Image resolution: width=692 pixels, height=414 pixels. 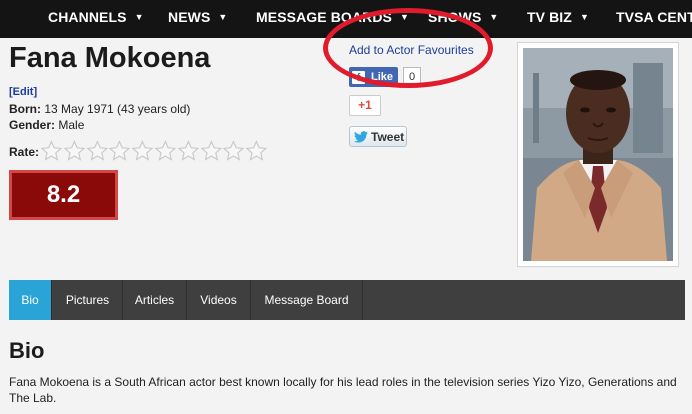 I want to click on score-badge: 8.2, so click(x=63, y=195).